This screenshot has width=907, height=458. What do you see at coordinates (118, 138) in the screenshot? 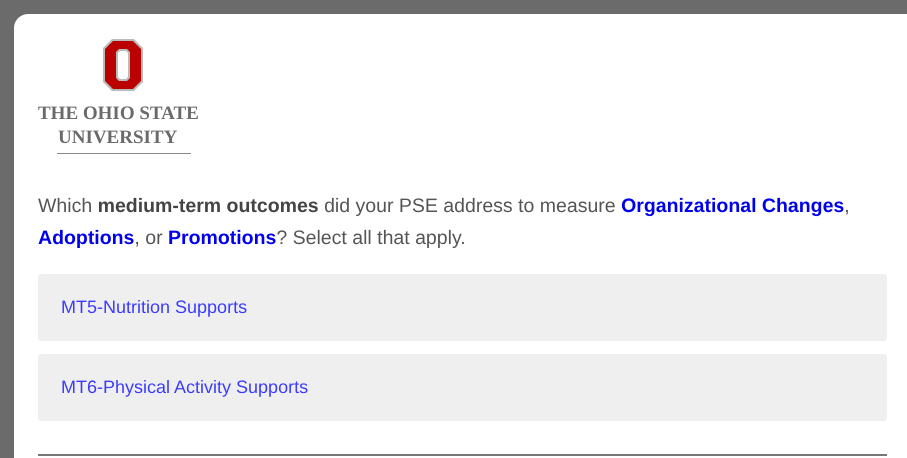
I see `logo-text: UNIVERSITY` at bounding box center [118, 138].